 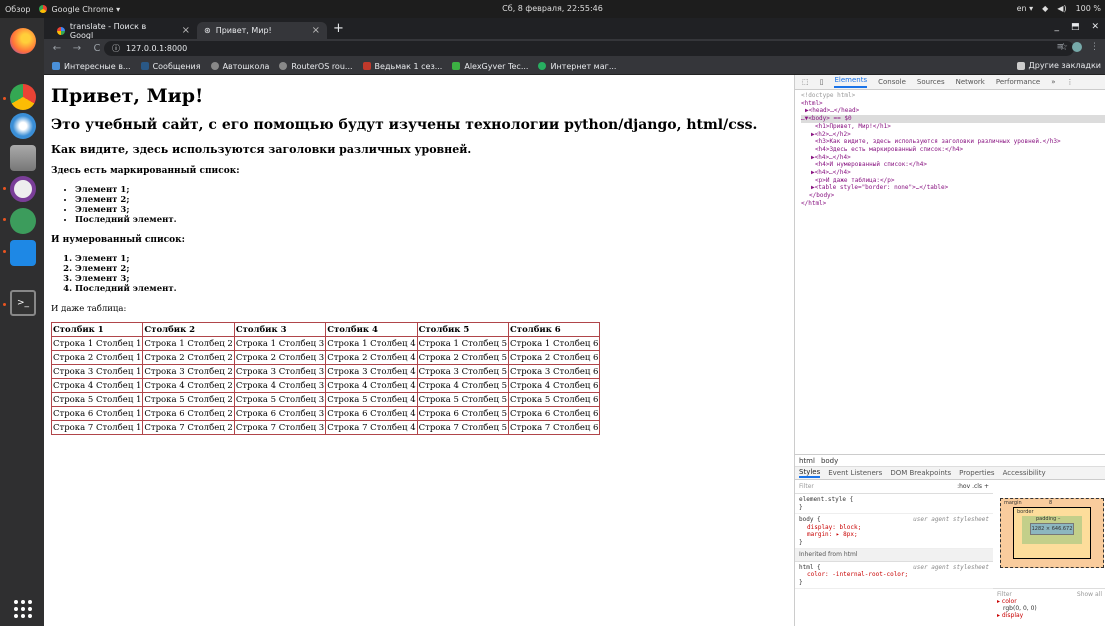 What do you see at coordinates (1049, 615) in the screenshot?
I see `computed-prop: ▸ display` at bounding box center [1049, 615].